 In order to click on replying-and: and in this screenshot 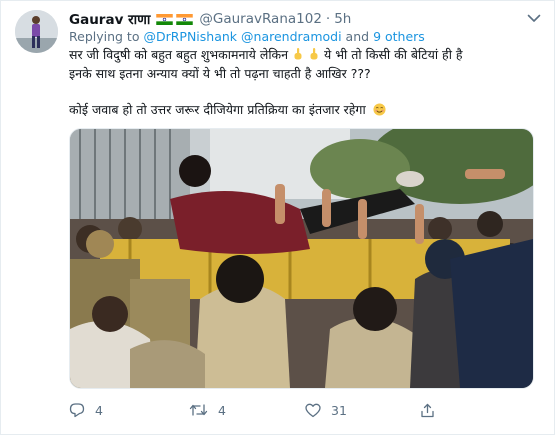, I will do `click(357, 36)`.